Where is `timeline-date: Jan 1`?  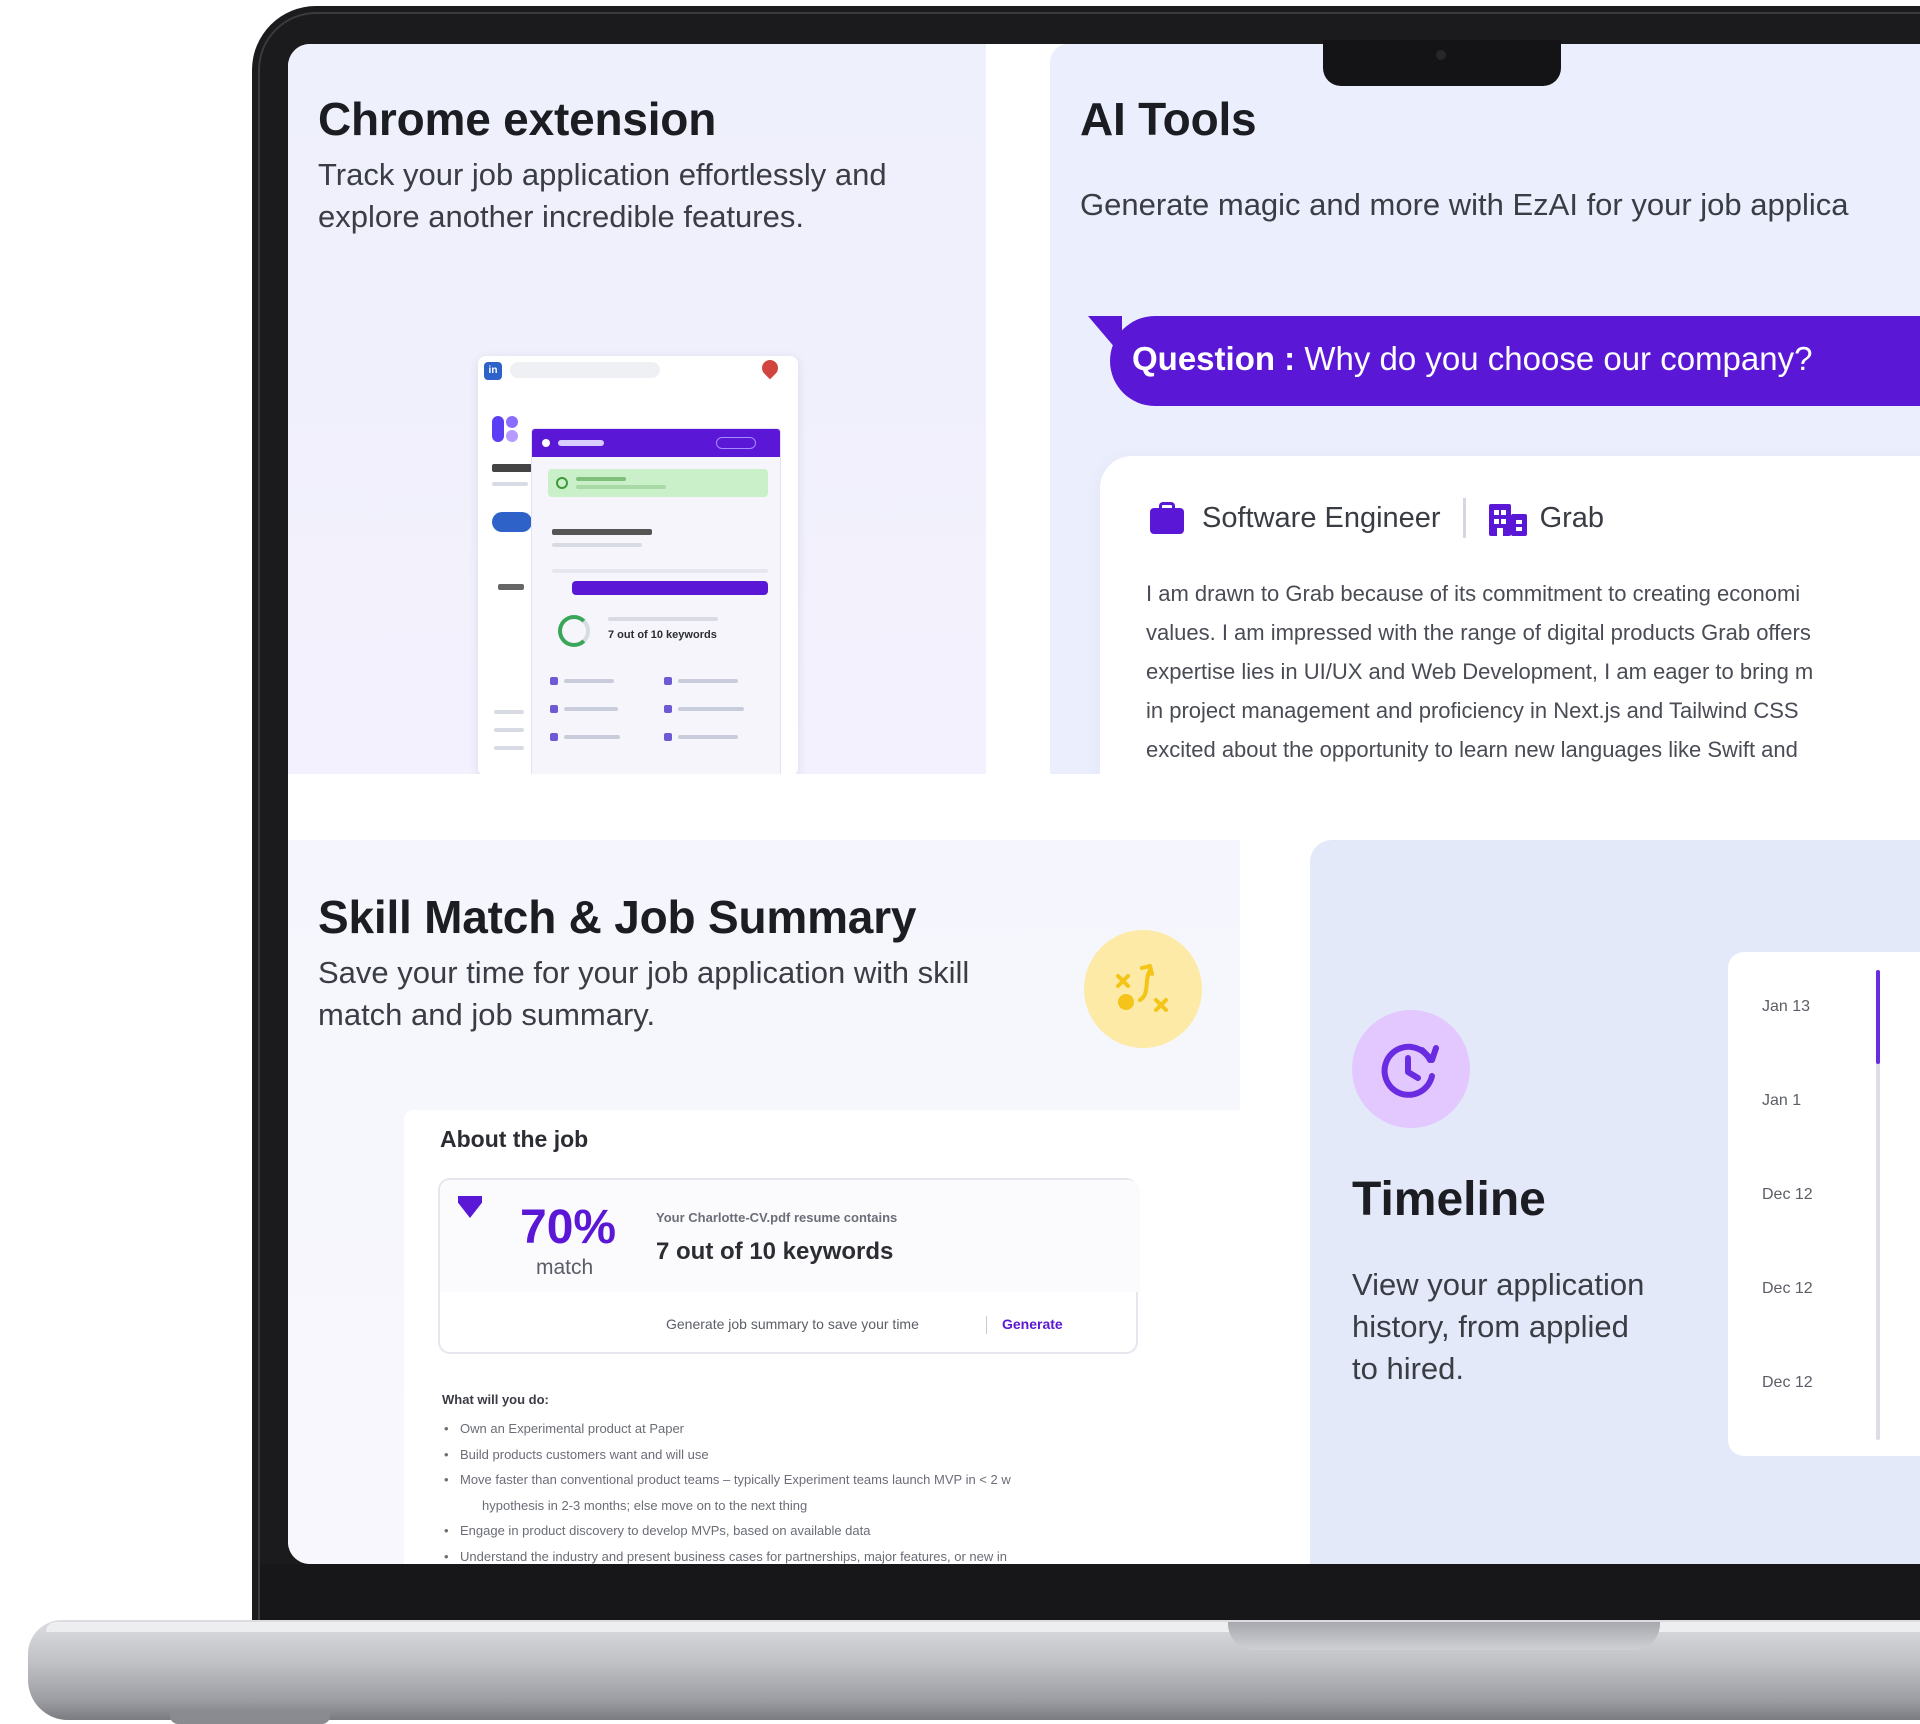
timeline-date: Jan 1 is located at coordinates (1782, 1100).